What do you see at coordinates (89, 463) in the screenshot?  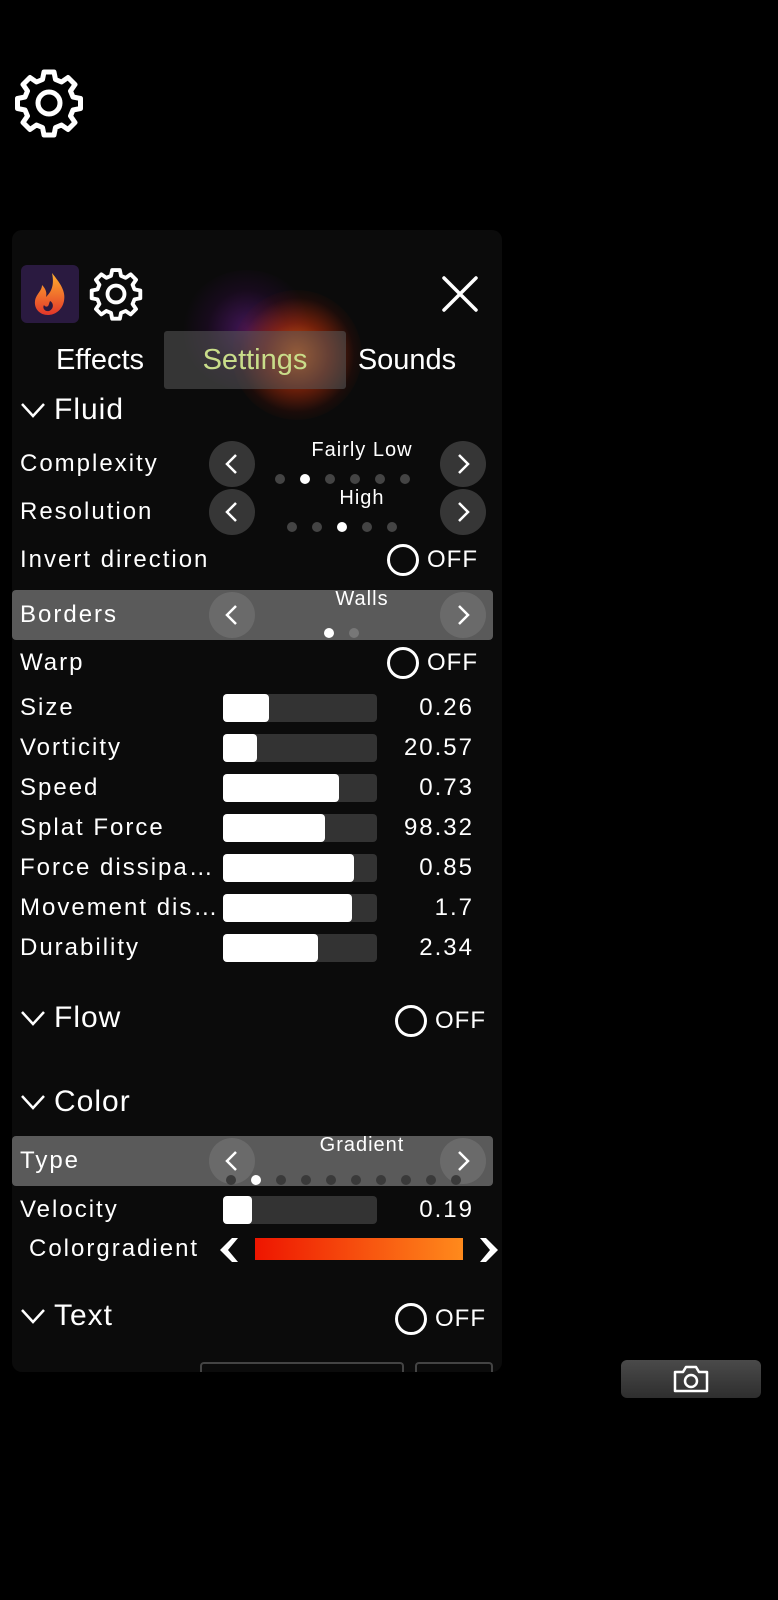 I see `complexity-label: Complexity` at bounding box center [89, 463].